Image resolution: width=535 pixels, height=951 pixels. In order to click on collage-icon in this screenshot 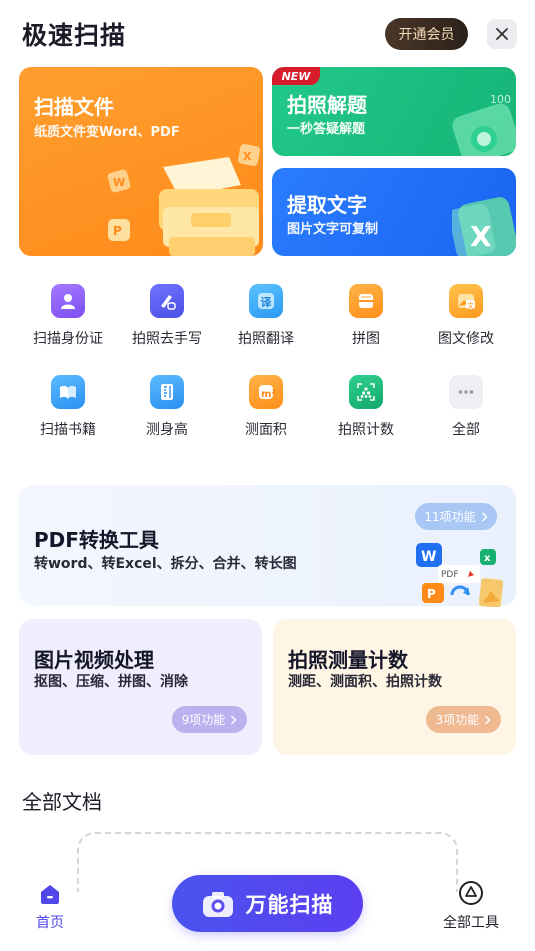, I will do `click(366, 301)`.